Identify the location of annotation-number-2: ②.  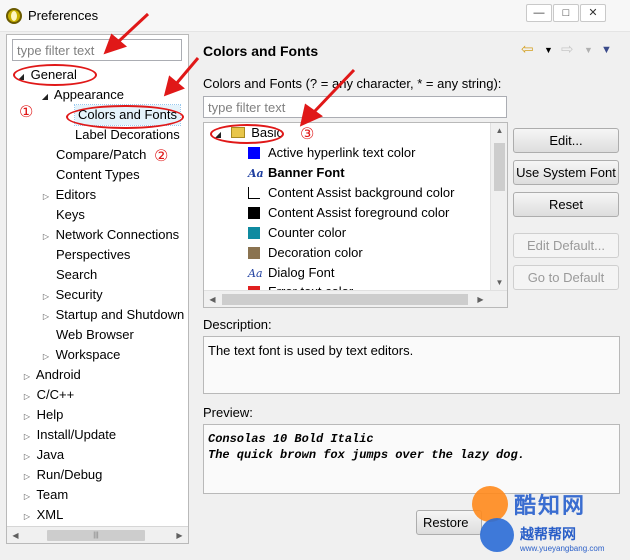
(161, 156).